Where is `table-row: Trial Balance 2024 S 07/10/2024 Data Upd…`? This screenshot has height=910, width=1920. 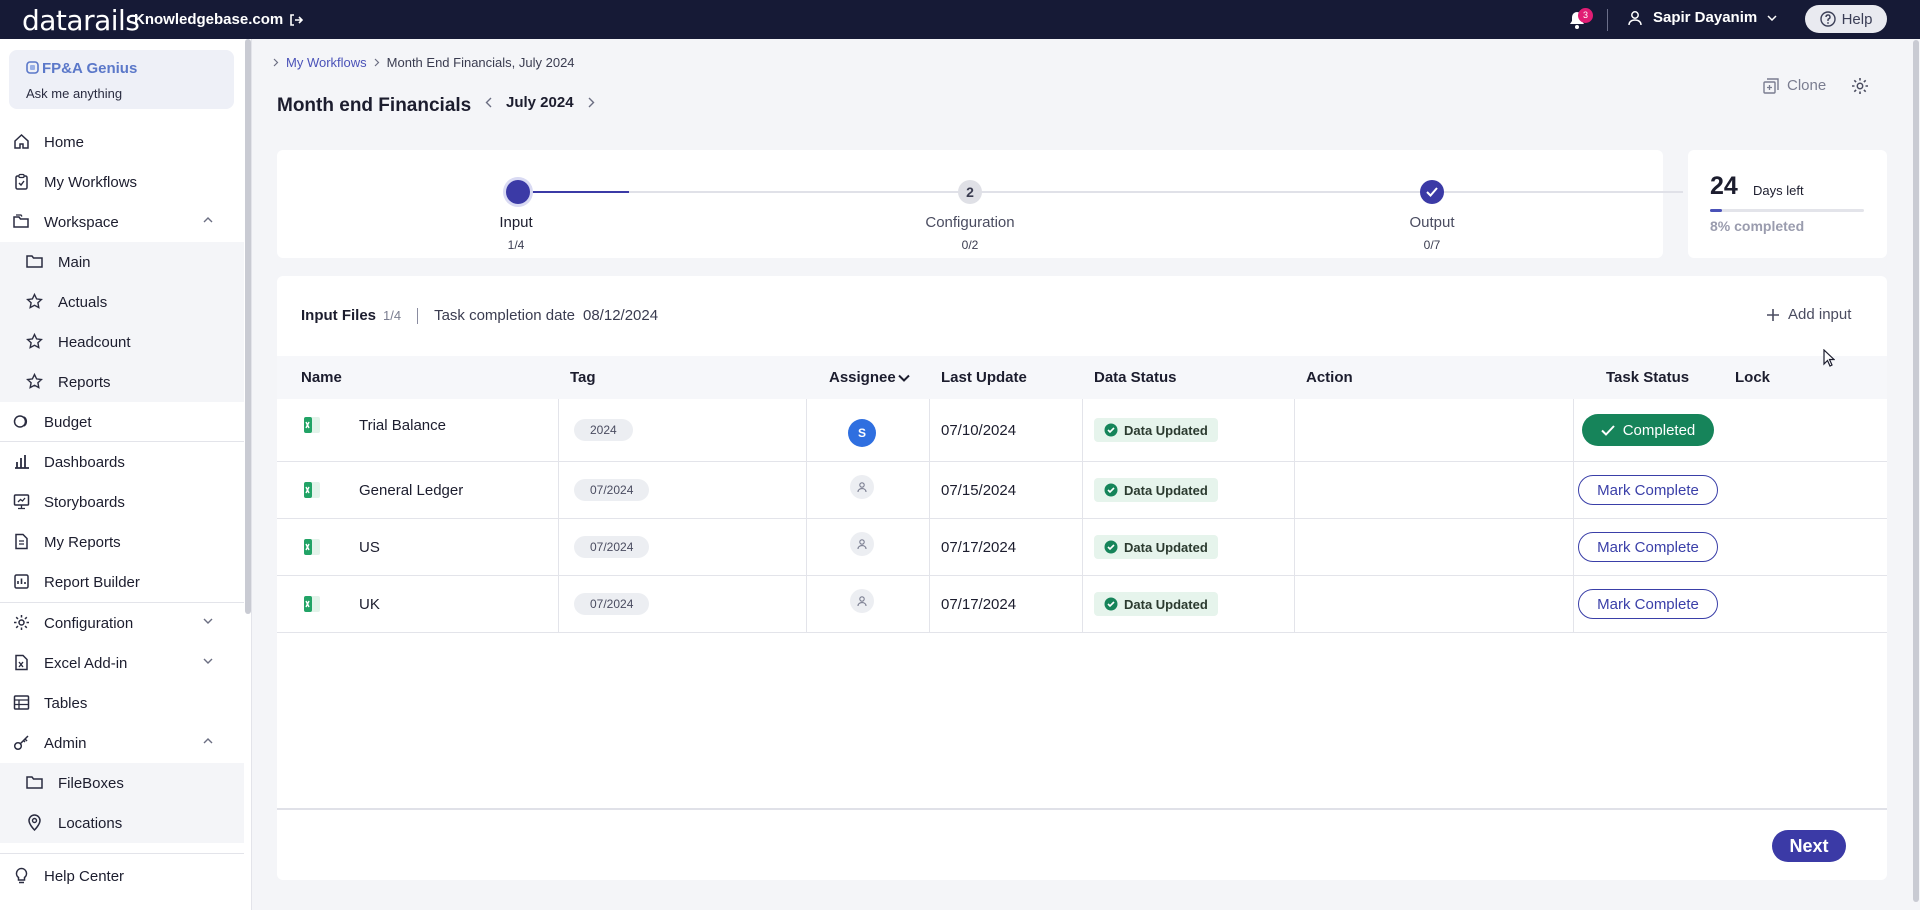
table-row: Trial Balance 2024 S 07/10/2024 Data Upd… is located at coordinates (1082, 430).